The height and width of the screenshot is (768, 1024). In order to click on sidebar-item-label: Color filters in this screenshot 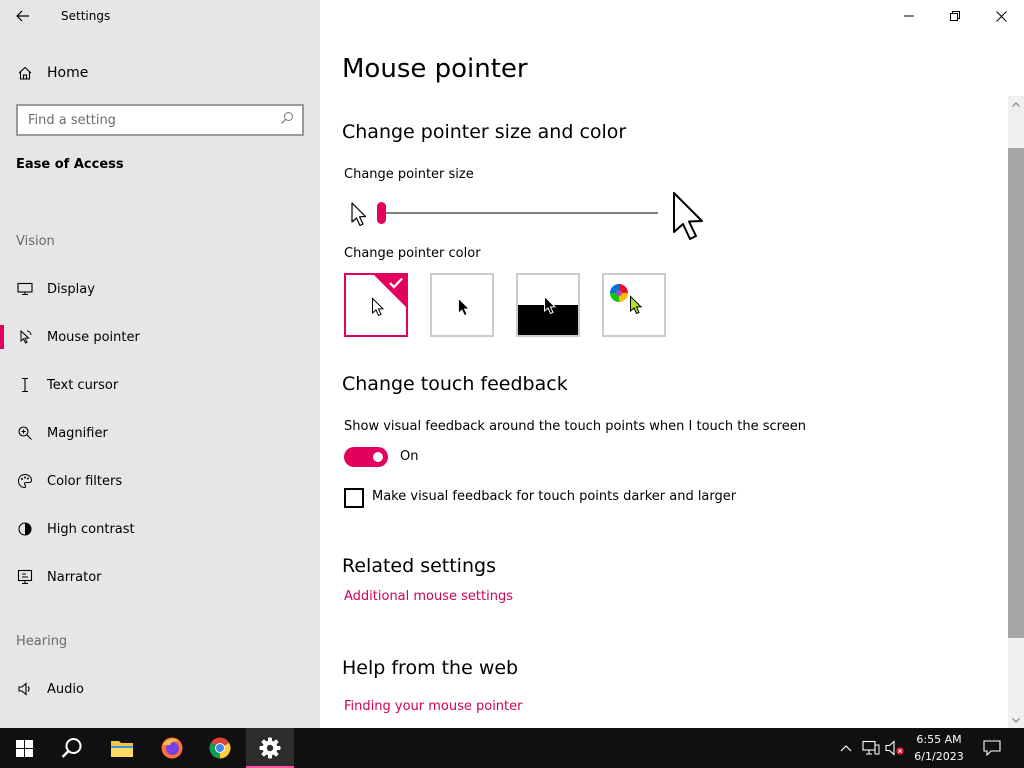, I will do `click(85, 481)`.